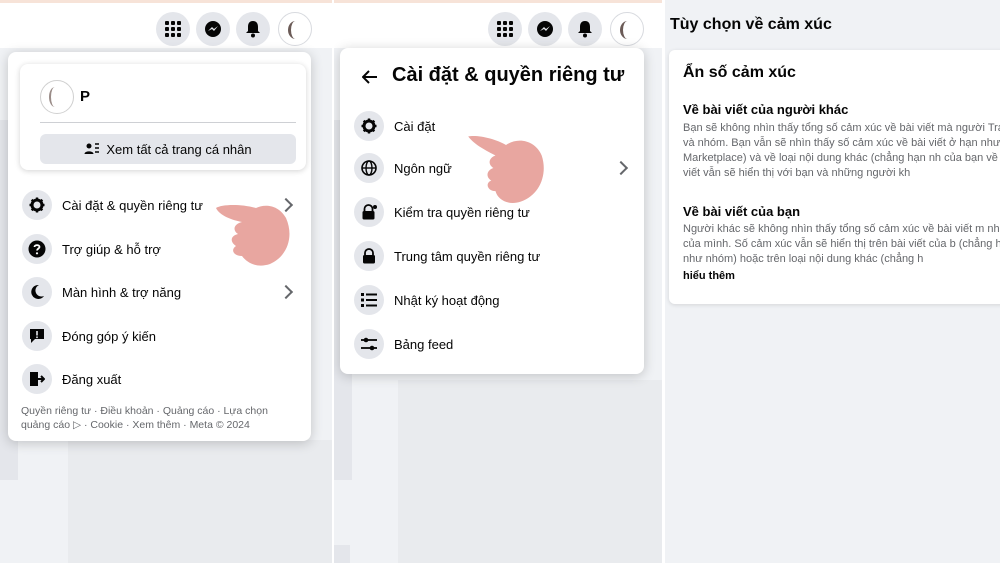  I want to click on see-all-profiles-label: Xem tất cả trang cá nhân, so click(179, 149).